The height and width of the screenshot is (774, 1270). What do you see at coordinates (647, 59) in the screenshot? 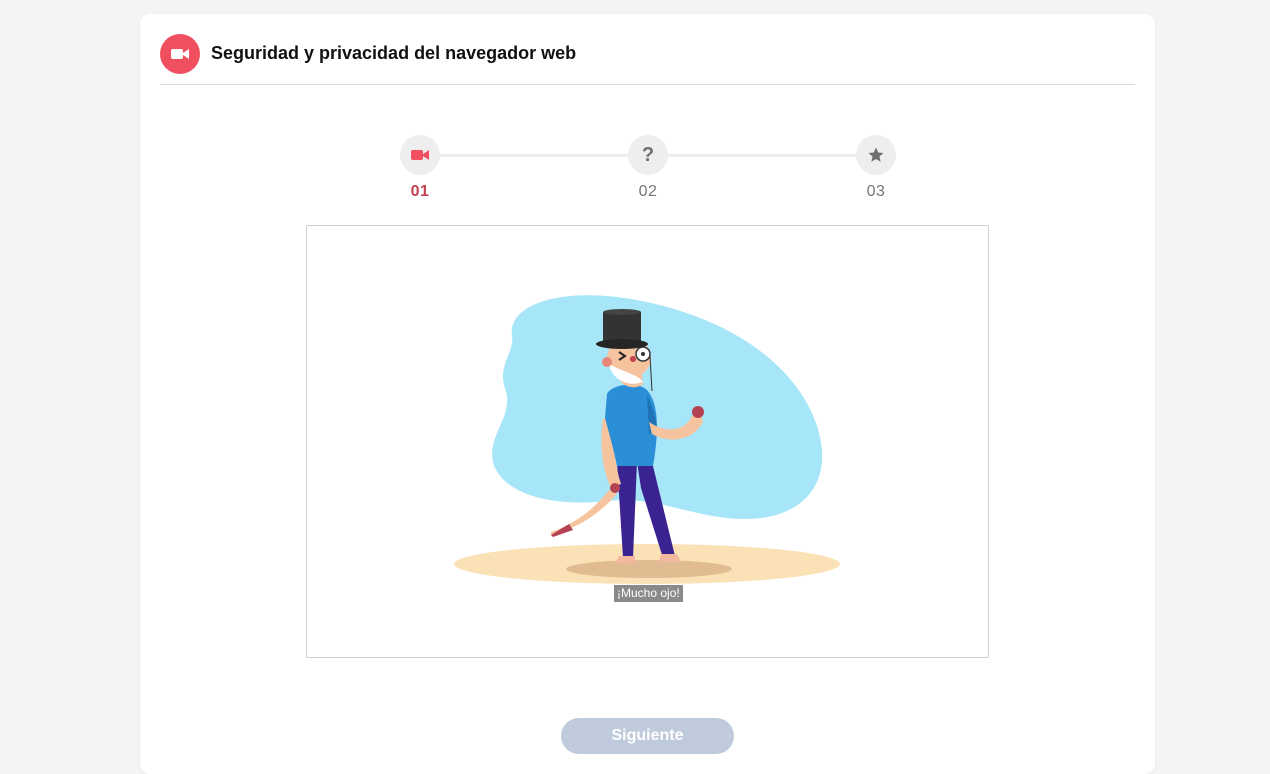
I see `card-header: Seguridad y privacidad del navegador web` at bounding box center [647, 59].